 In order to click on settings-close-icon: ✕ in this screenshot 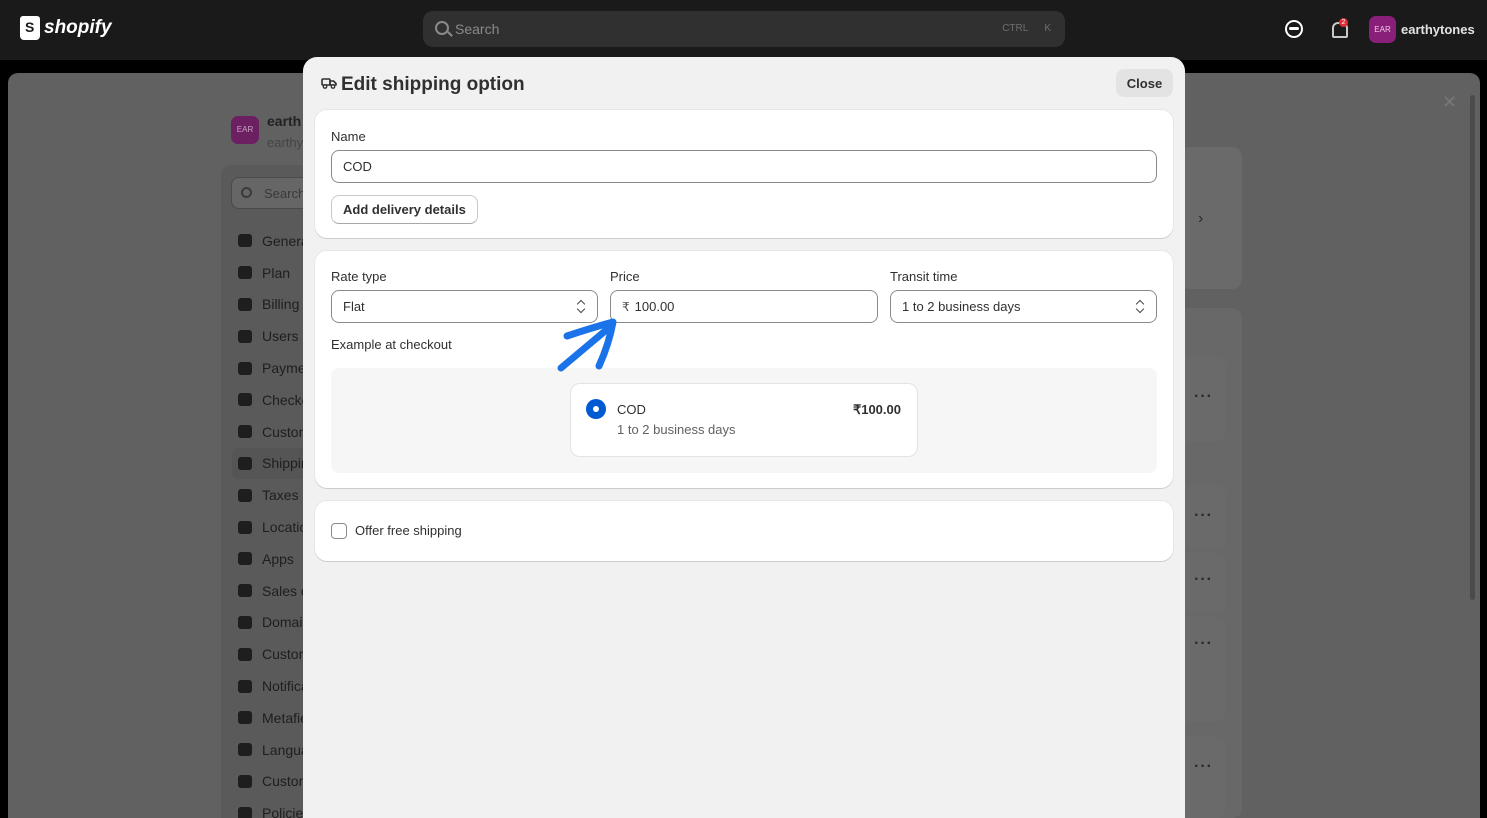, I will do `click(1449, 102)`.